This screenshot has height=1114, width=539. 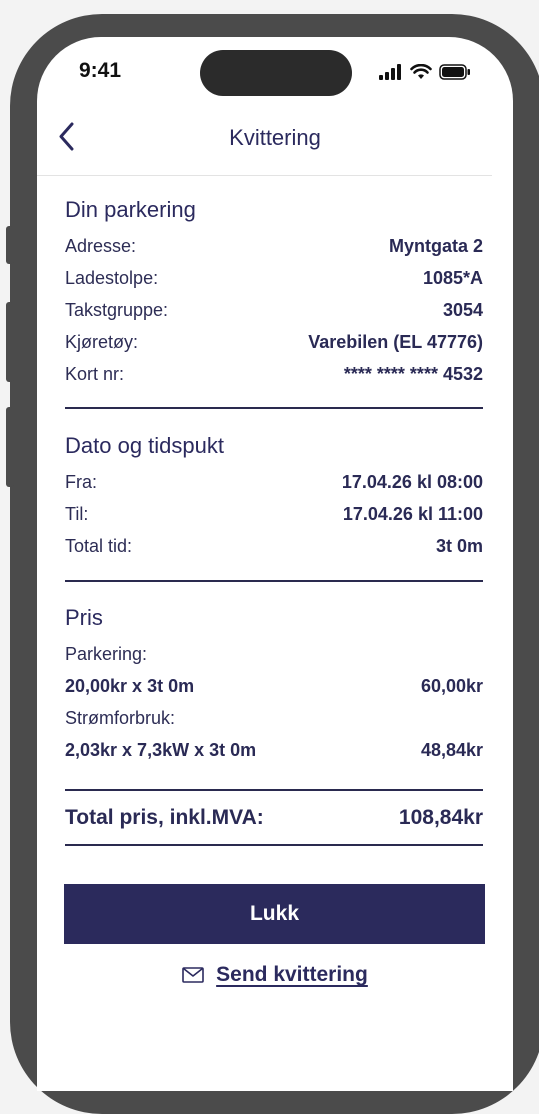 I want to click on wifi-icon, so click(x=421, y=71).